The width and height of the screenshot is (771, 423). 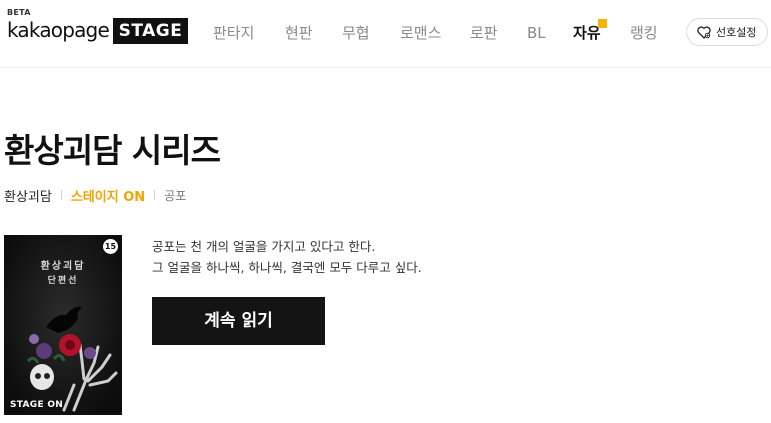 What do you see at coordinates (536, 33) in the screenshot?
I see `nav-item-bl: BL` at bounding box center [536, 33].